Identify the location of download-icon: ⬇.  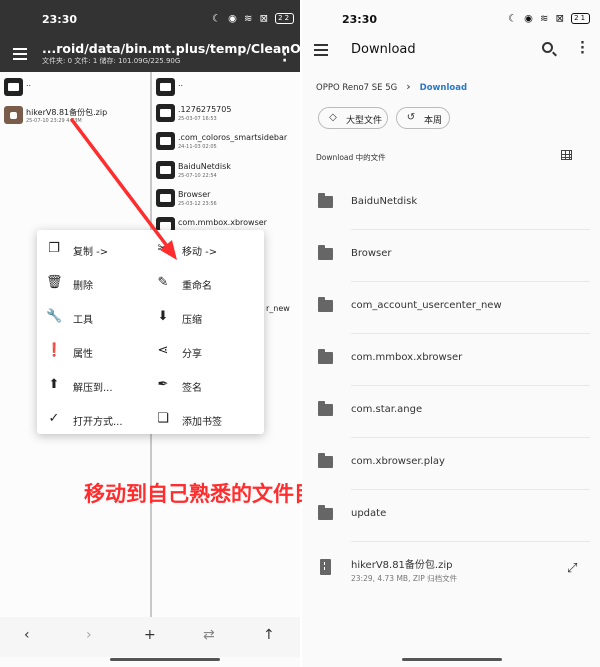
(163, 316).